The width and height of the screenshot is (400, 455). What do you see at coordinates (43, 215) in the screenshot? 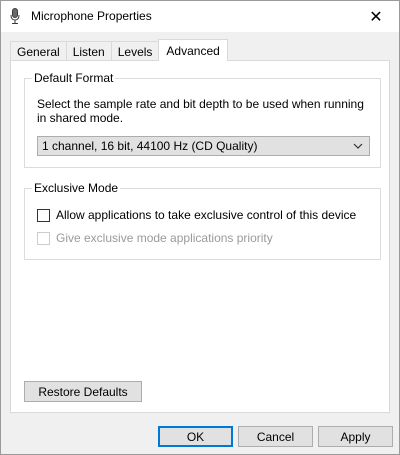
I see `allow-exclusive-checkbox` at bounding box center [43, 215].